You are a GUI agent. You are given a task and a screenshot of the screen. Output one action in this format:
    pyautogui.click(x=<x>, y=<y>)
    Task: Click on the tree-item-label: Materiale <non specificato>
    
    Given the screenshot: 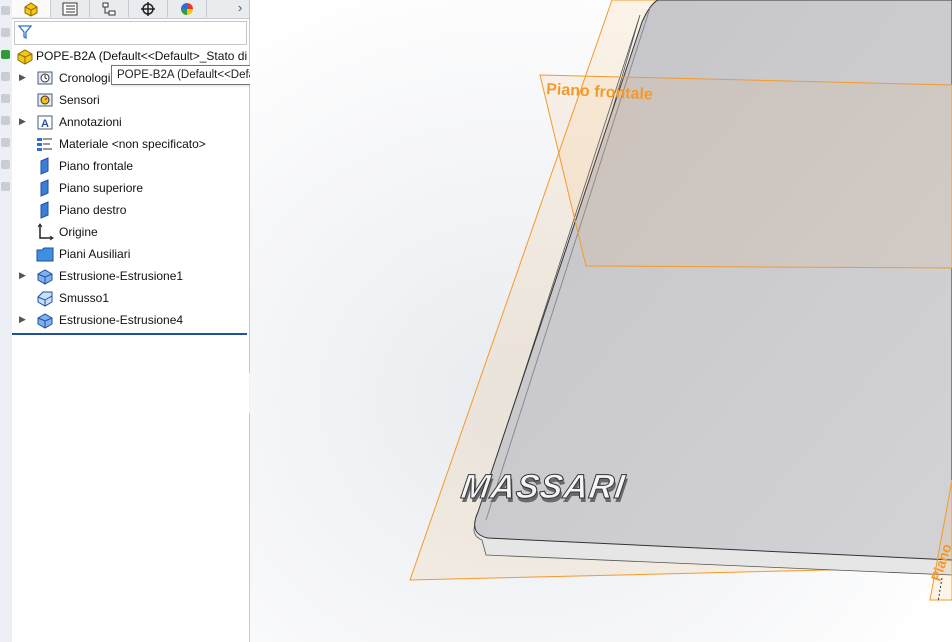 What is the action you would take?
    pyautogui.click(x=132, y=144)
    